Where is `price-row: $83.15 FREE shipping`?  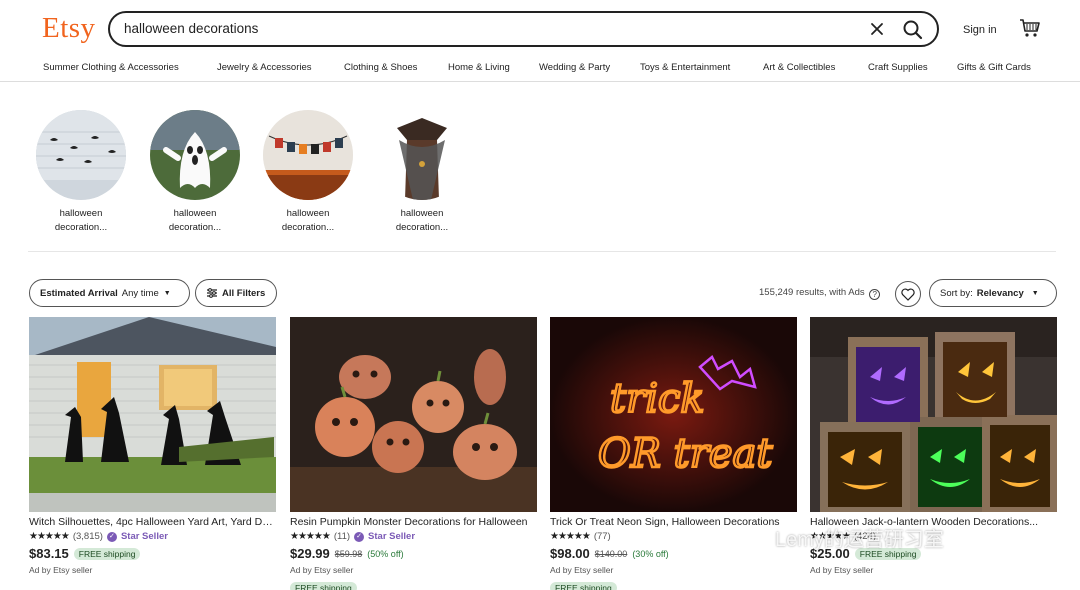 price-row: $83.15 FREE shipping is located at coordinates (152, 553).